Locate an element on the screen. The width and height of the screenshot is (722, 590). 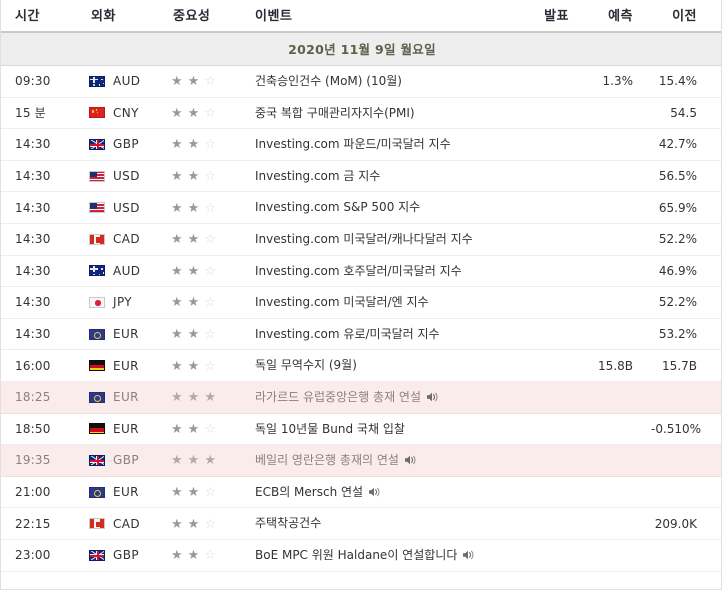
cell-event: Investing.com 금 지수 is located at coordinates (376, 176).